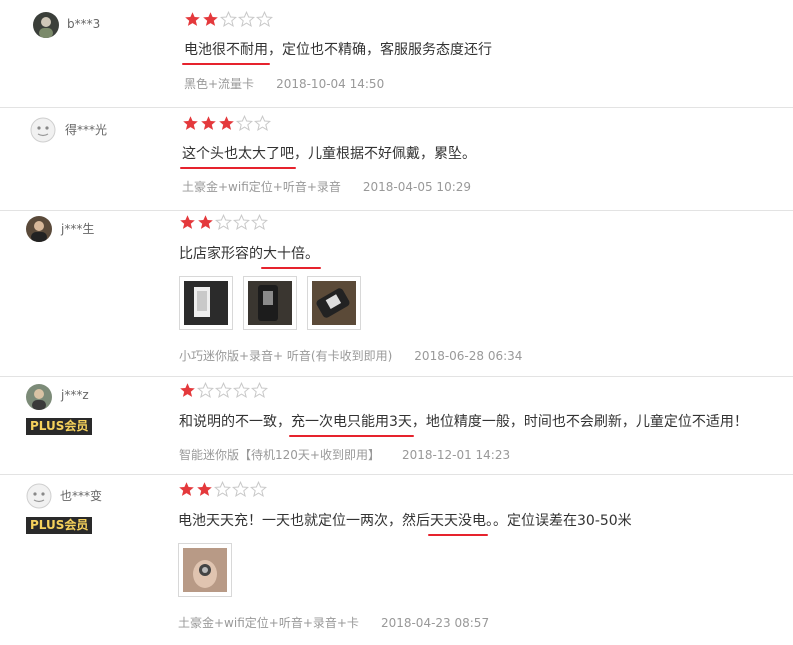 The width and height of the screenshot is (793, 645). I want to click on review-meta: 土豪金+wifi定位+听音+录音 2018-04-05 10:29, so click(326, 186).